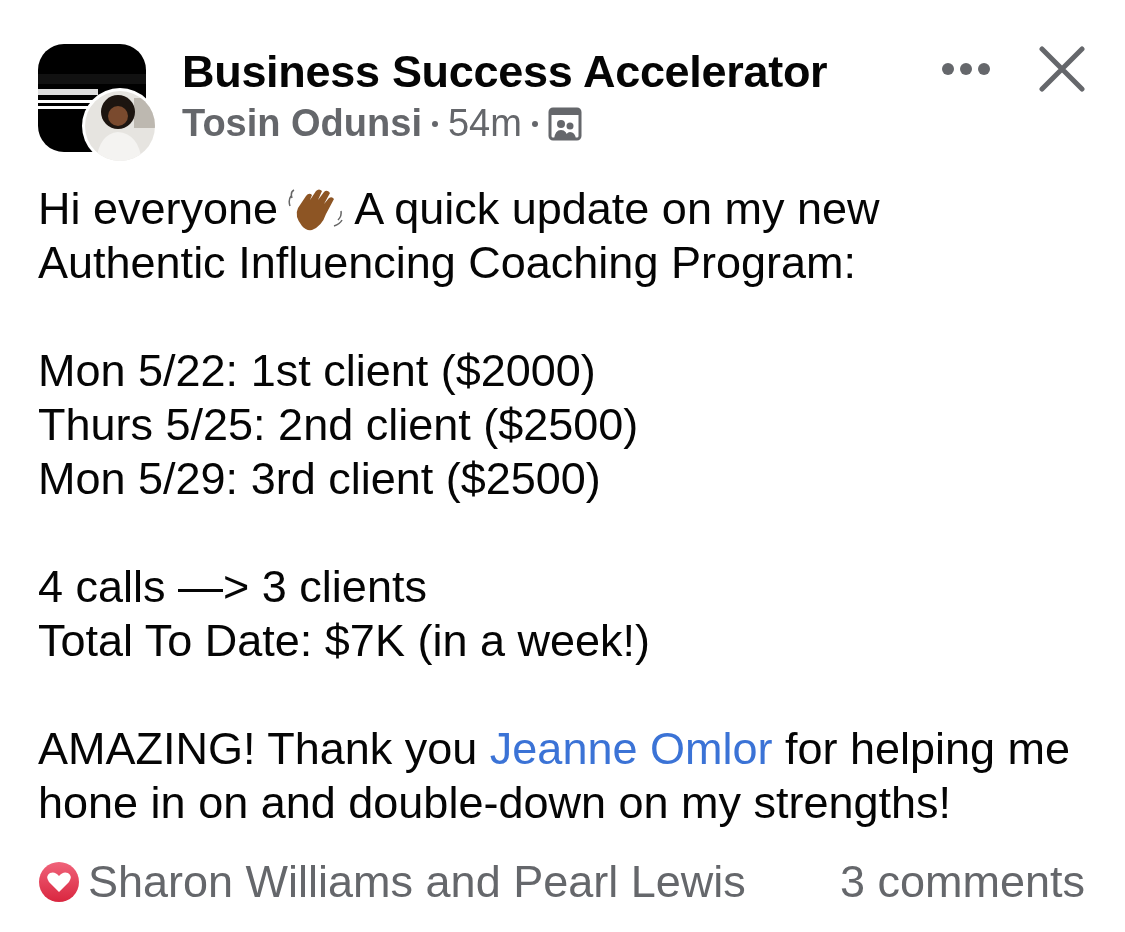  What do you see at coordinates (966, 69) in the screenshot?
I see `more-options-icon` at bounding box center [966, 69].